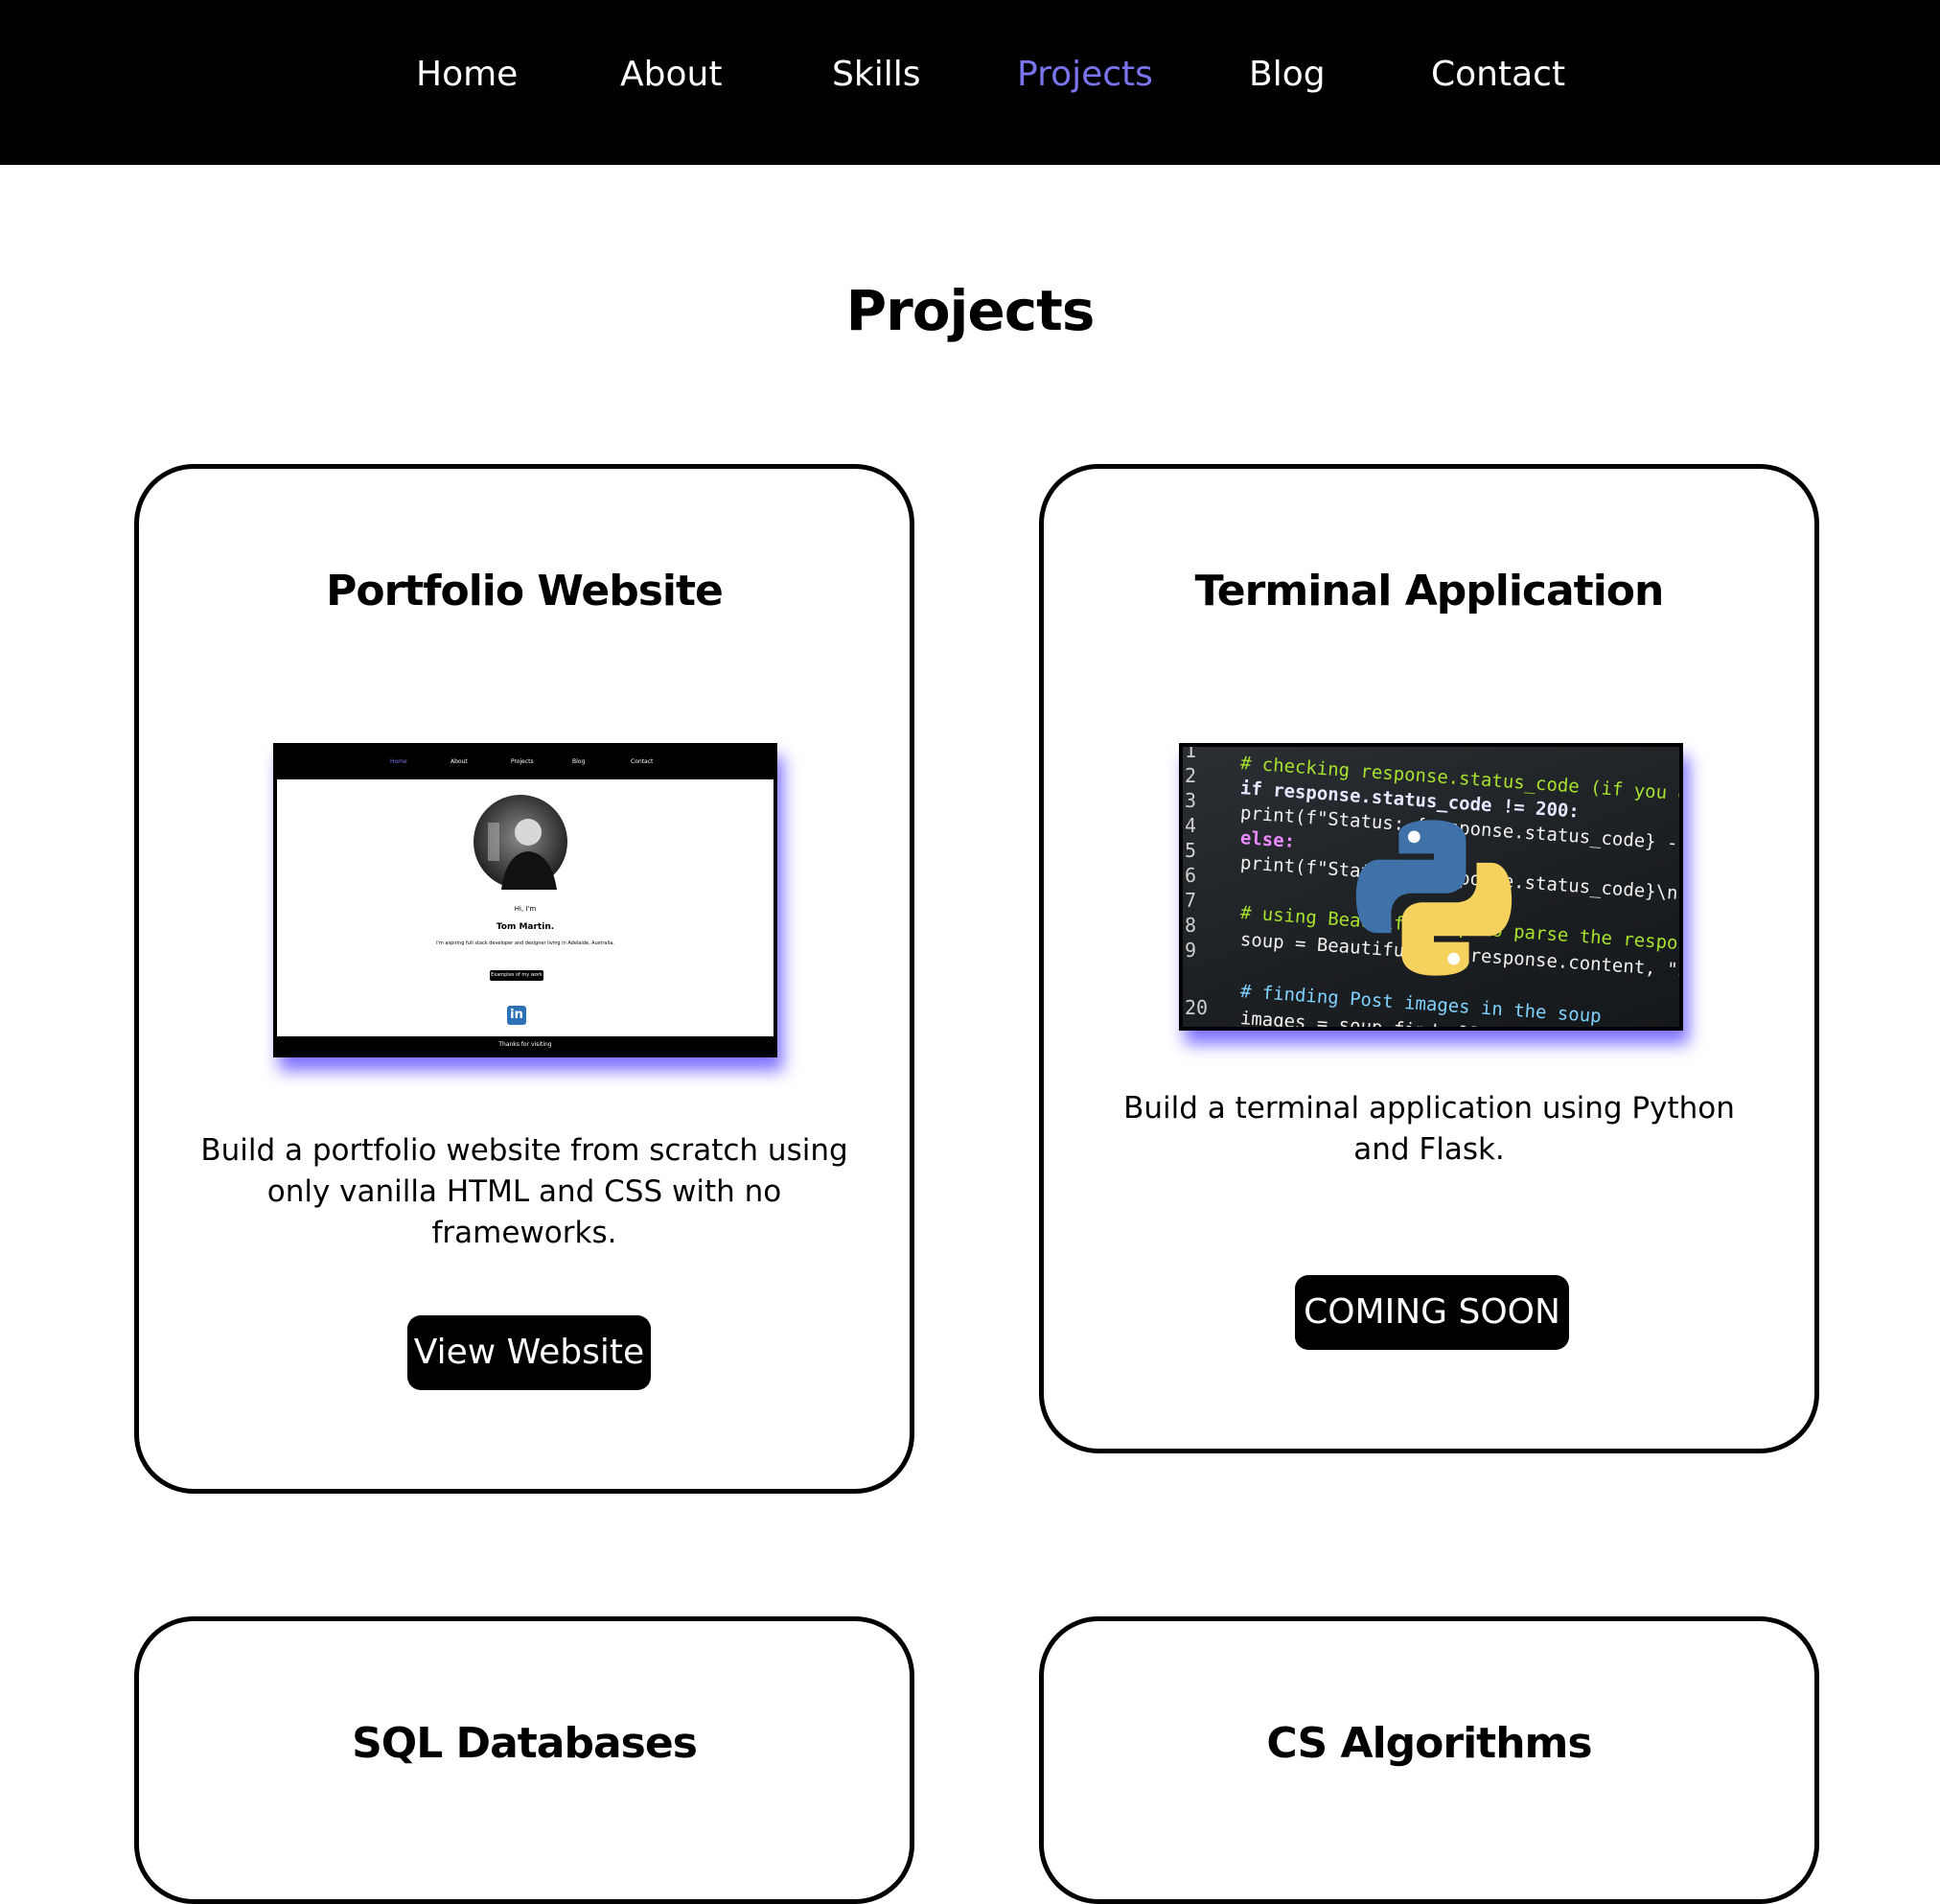  I want to click on mini-nav-contact: Contact, so click(642, 762).